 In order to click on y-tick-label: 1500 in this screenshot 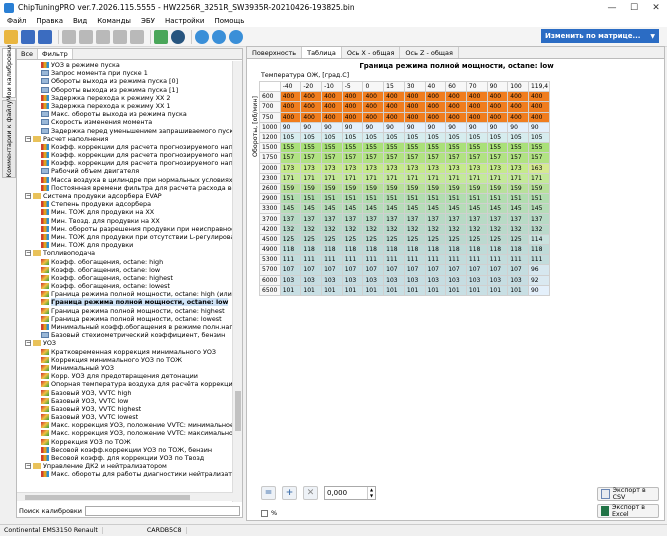, I will do `click(270, 148)`.